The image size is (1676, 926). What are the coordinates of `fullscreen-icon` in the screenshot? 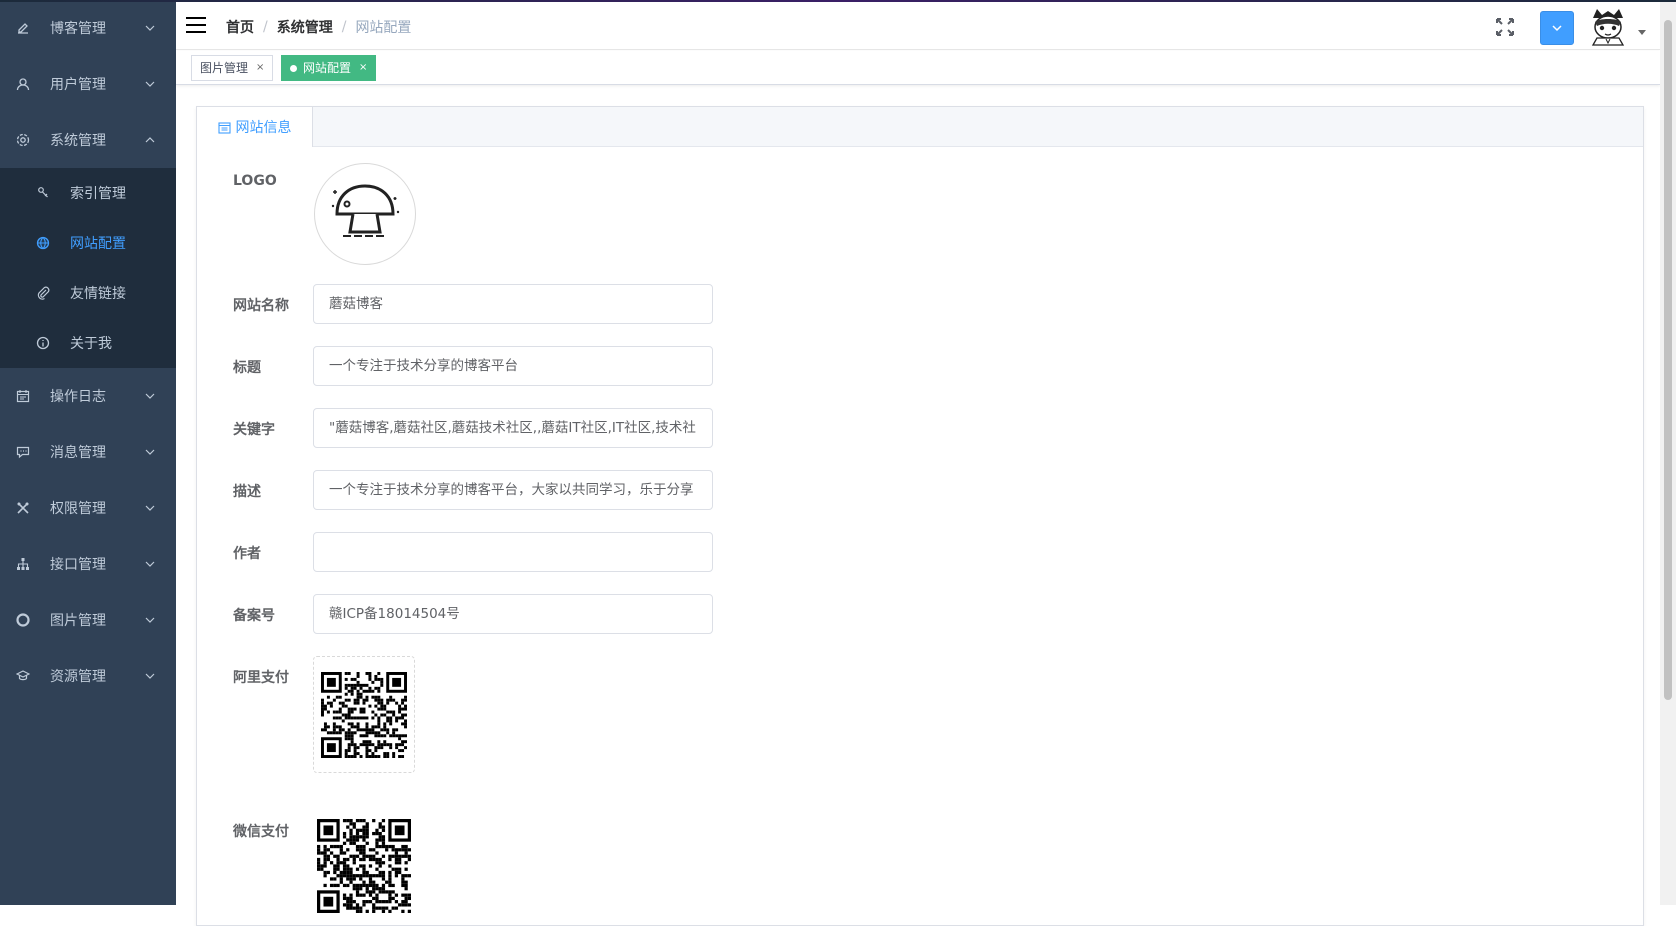 It's located at (1505, 27).